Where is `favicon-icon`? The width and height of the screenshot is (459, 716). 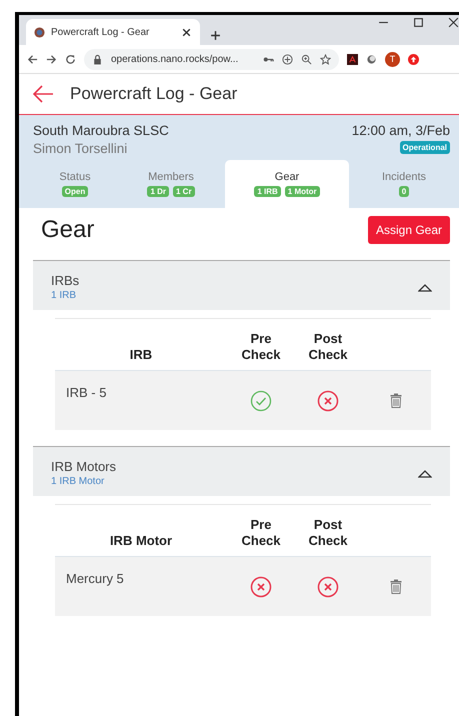 favicon-icon is located at coordinates (39, 32).